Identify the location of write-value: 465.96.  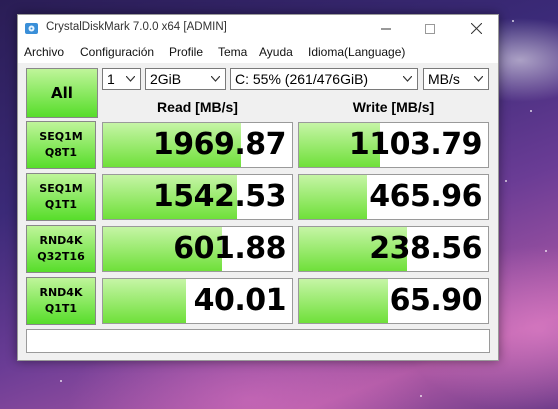
(425, 196).